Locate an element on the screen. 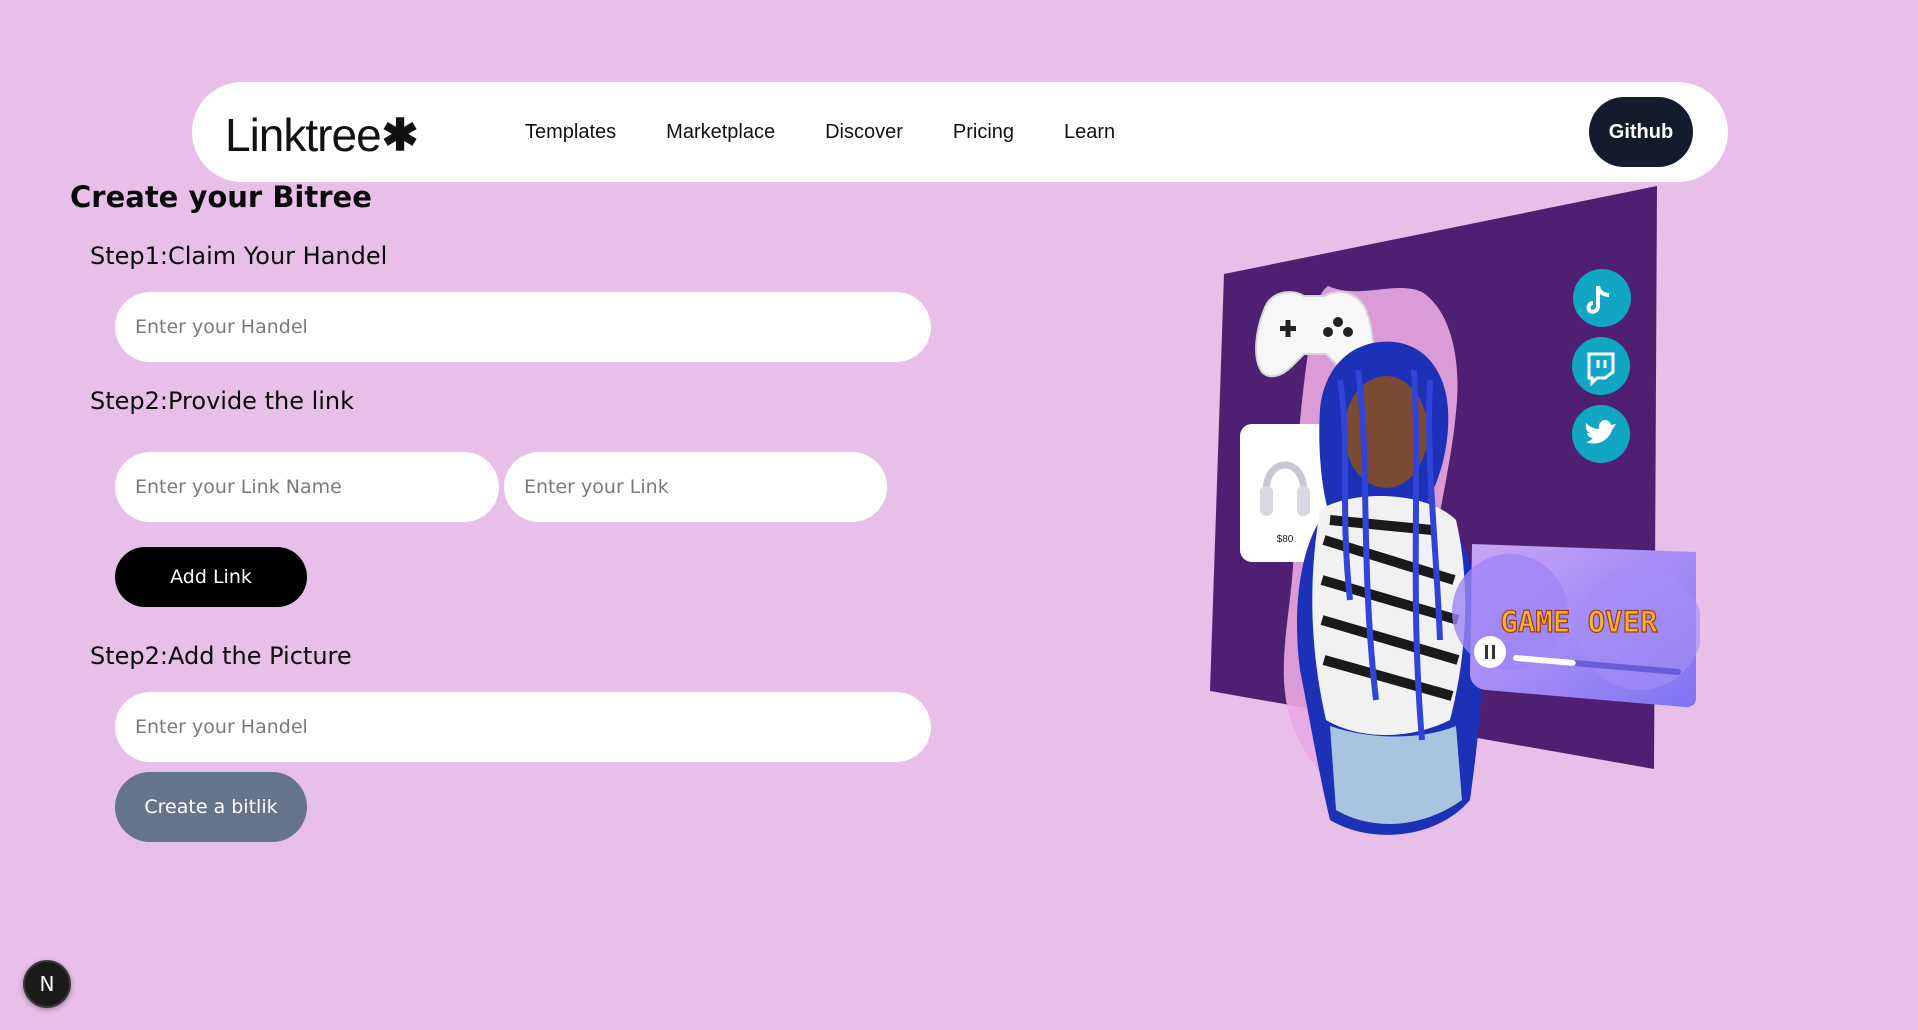 This screenshot has width=1918, height=1030. logo-text: Linktree is located at coordinates (303, 135).